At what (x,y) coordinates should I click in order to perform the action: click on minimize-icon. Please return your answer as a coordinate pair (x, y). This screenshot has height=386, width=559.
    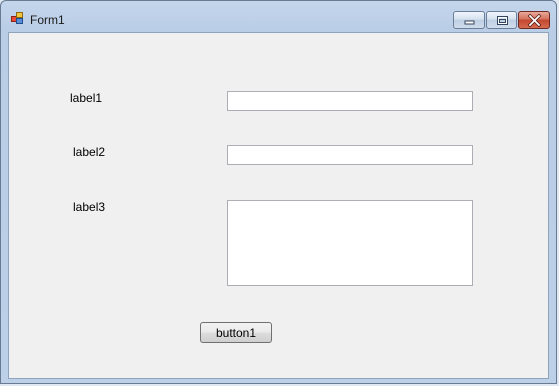
    Looking at the image, I should click on (469, 22).